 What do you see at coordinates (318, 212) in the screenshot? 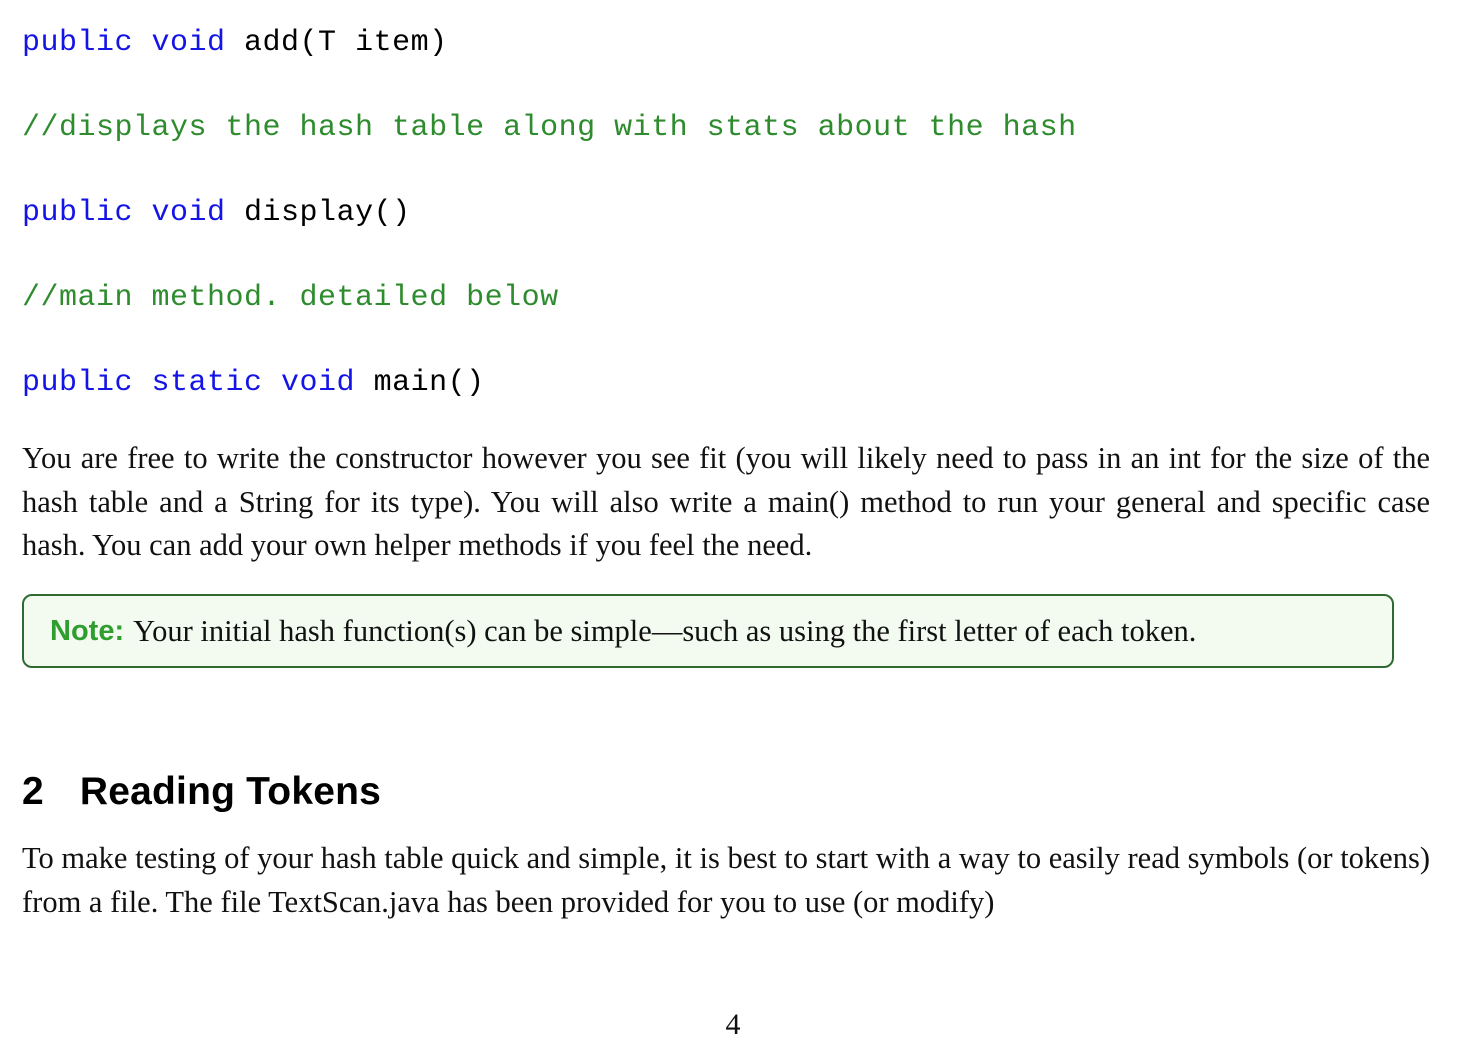
I see `code-identifier: display()` at bounding box center [318, 212].